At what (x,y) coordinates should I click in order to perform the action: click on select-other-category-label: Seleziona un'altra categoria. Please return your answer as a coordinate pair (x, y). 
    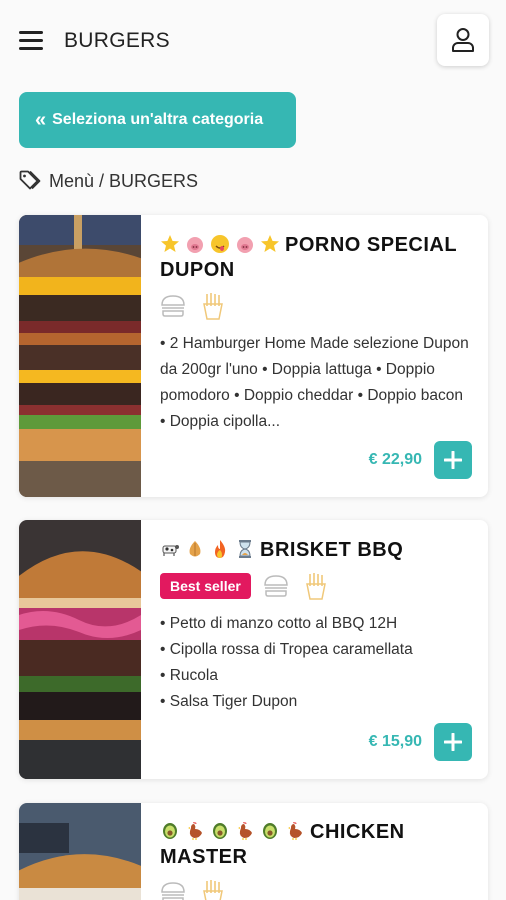
    Looking at the image, I should click on (158, 119).